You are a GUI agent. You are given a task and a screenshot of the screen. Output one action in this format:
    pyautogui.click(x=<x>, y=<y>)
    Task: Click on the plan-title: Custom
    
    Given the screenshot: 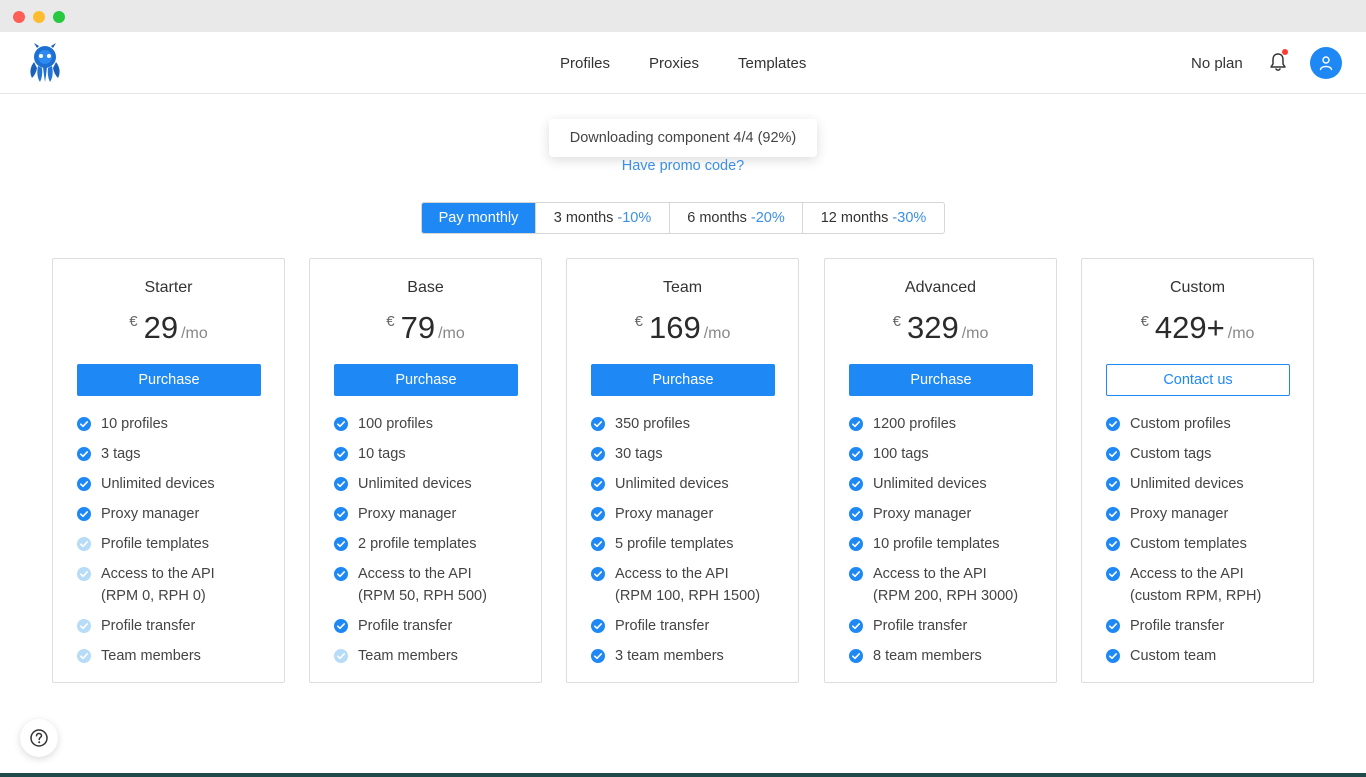 What is the action you would take?
    pyautogui.click(x=1197, y=287)
    